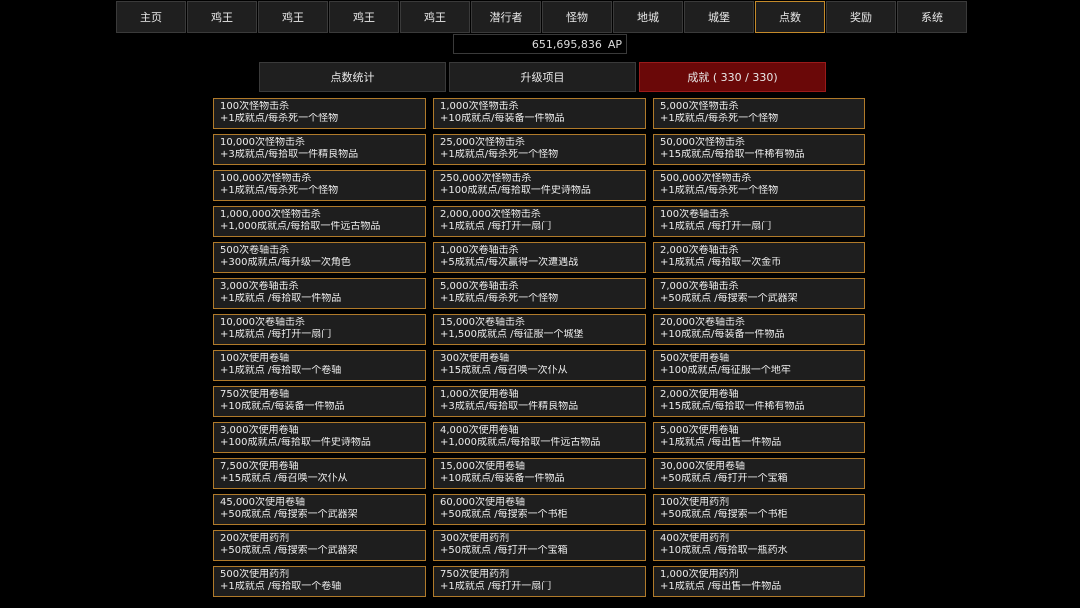 This screenshot has height=608, width=1080. I want to click on achievement-title: 300次使用卷轴, so click(475, 358).